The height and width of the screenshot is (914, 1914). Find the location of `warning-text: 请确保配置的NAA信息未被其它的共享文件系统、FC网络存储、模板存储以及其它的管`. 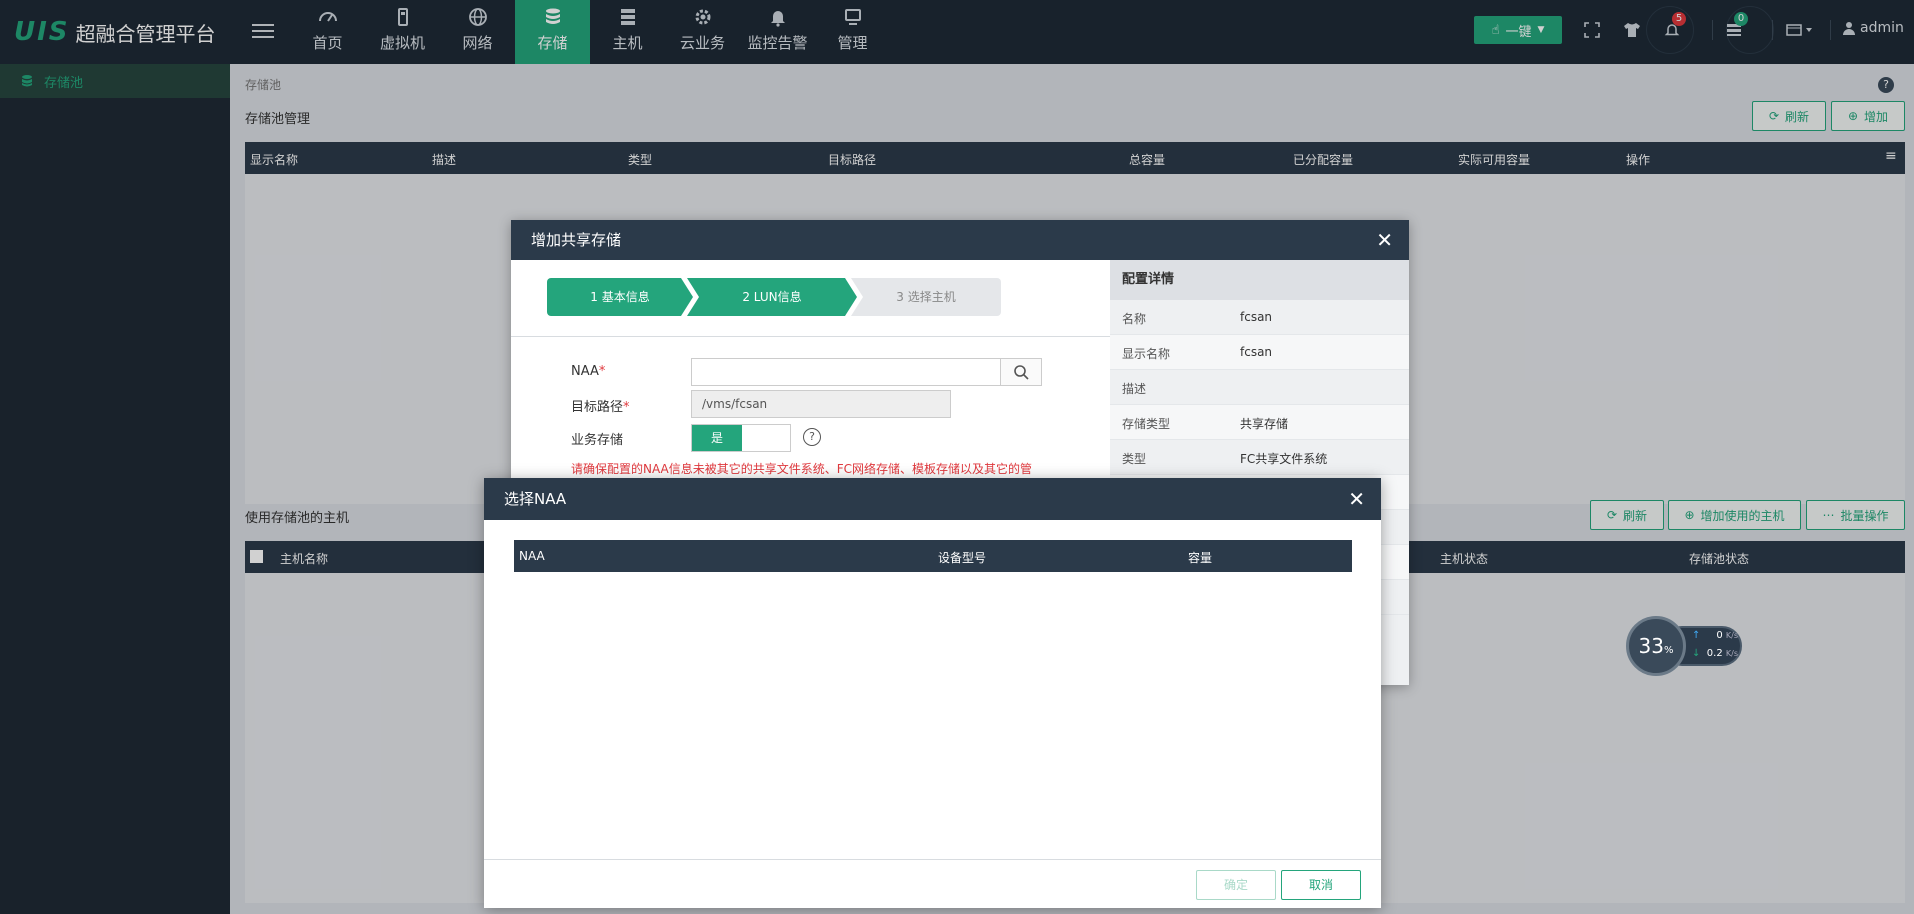

warning-text: 请确保配置的NAA信息未被其它的共享文件系统、FC网络存储、模板存储以及其它的管 is located at coordinates (802, 469).